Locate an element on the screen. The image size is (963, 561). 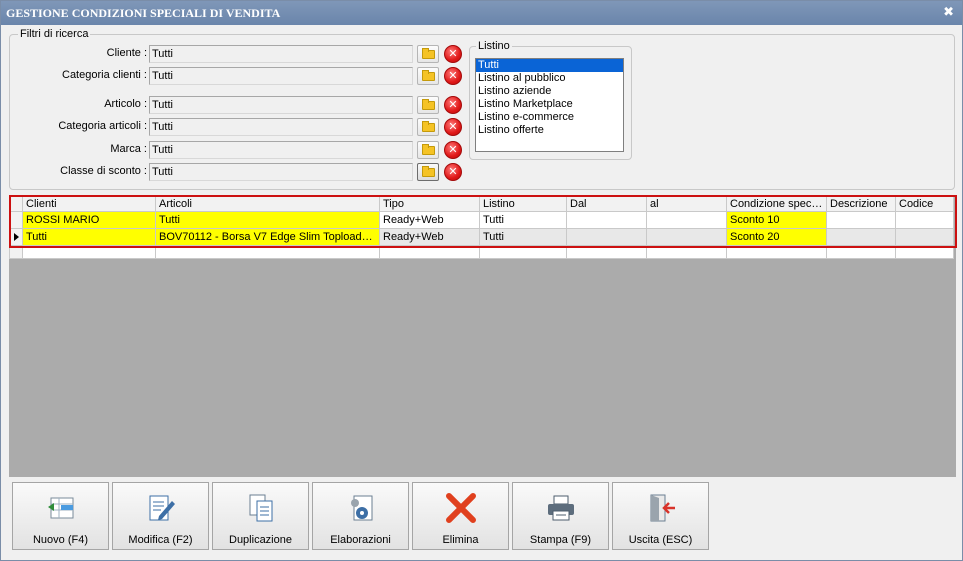
add-row-icon is located at coordinates (61, 508).